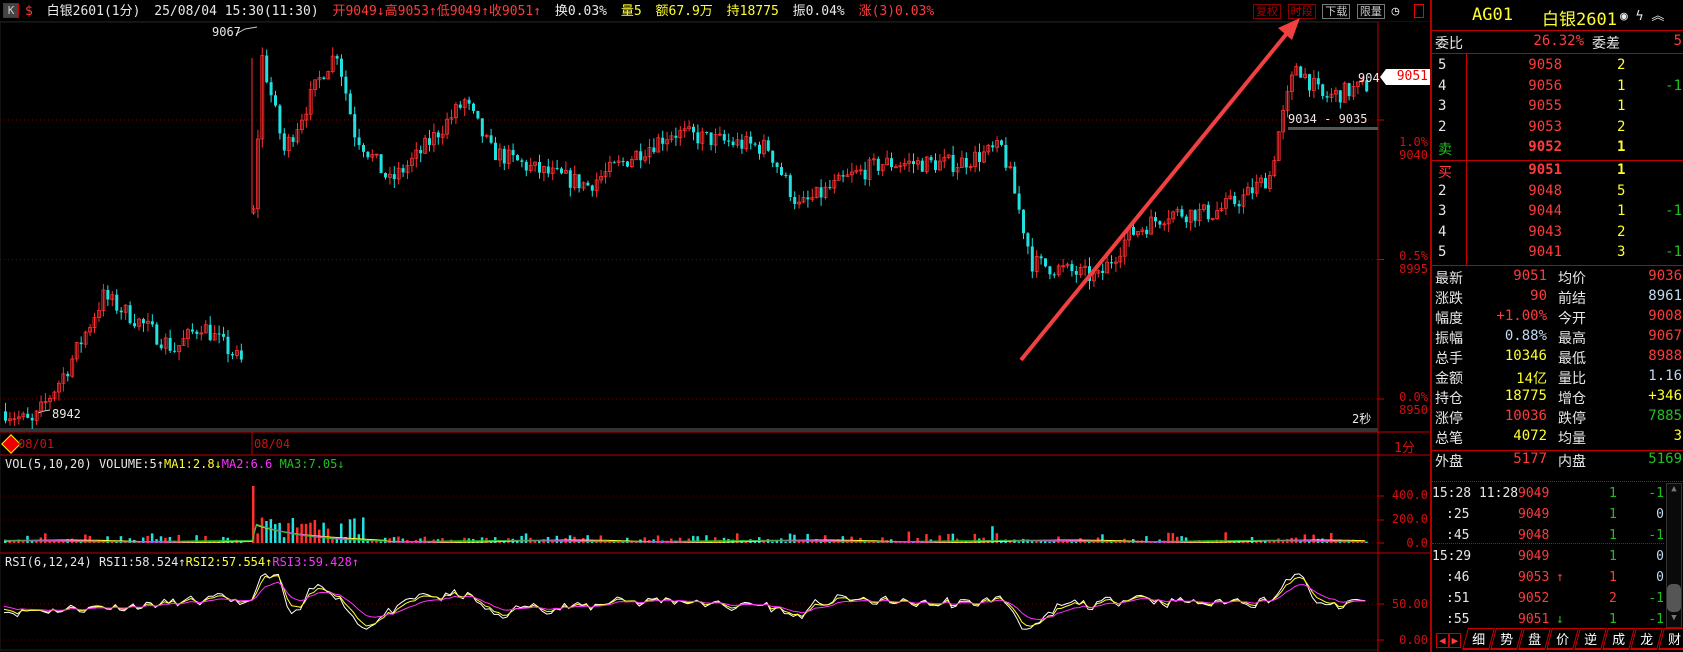  I want to click on stat-row: 持仓 18775 增仓 +346, so click(1557, 398).